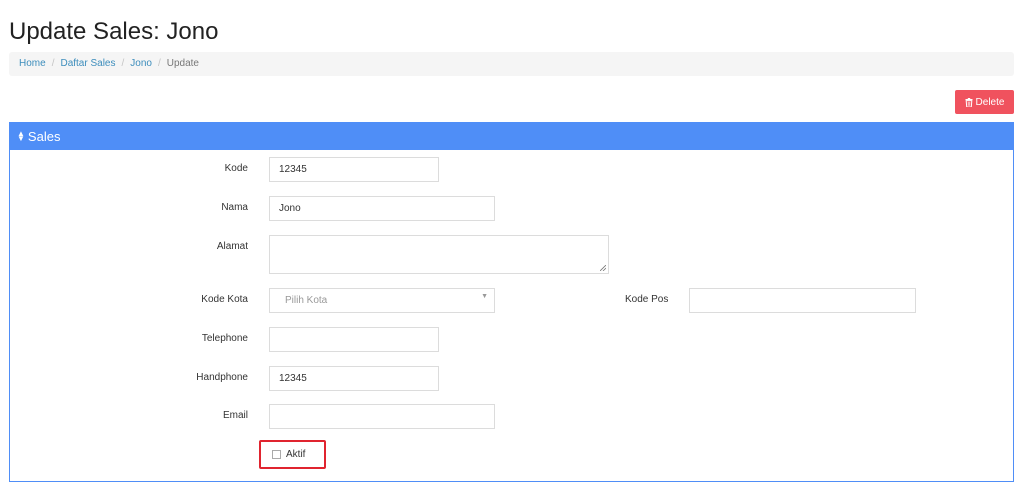 The height and width of the screenshot is (482, 1024). I want to click on kode-pos-input, so click(802, 300).